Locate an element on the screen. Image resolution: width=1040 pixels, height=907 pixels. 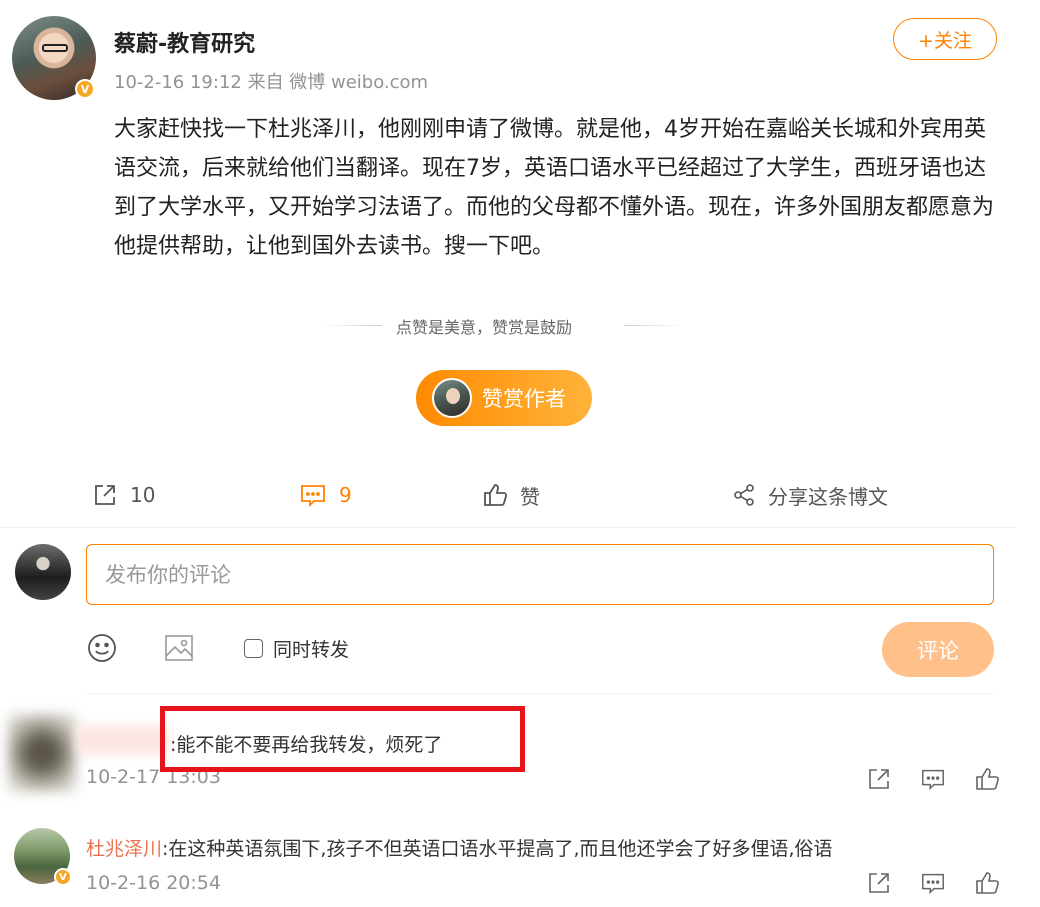
comment-count: 9 is located at coordinates (345, 495).